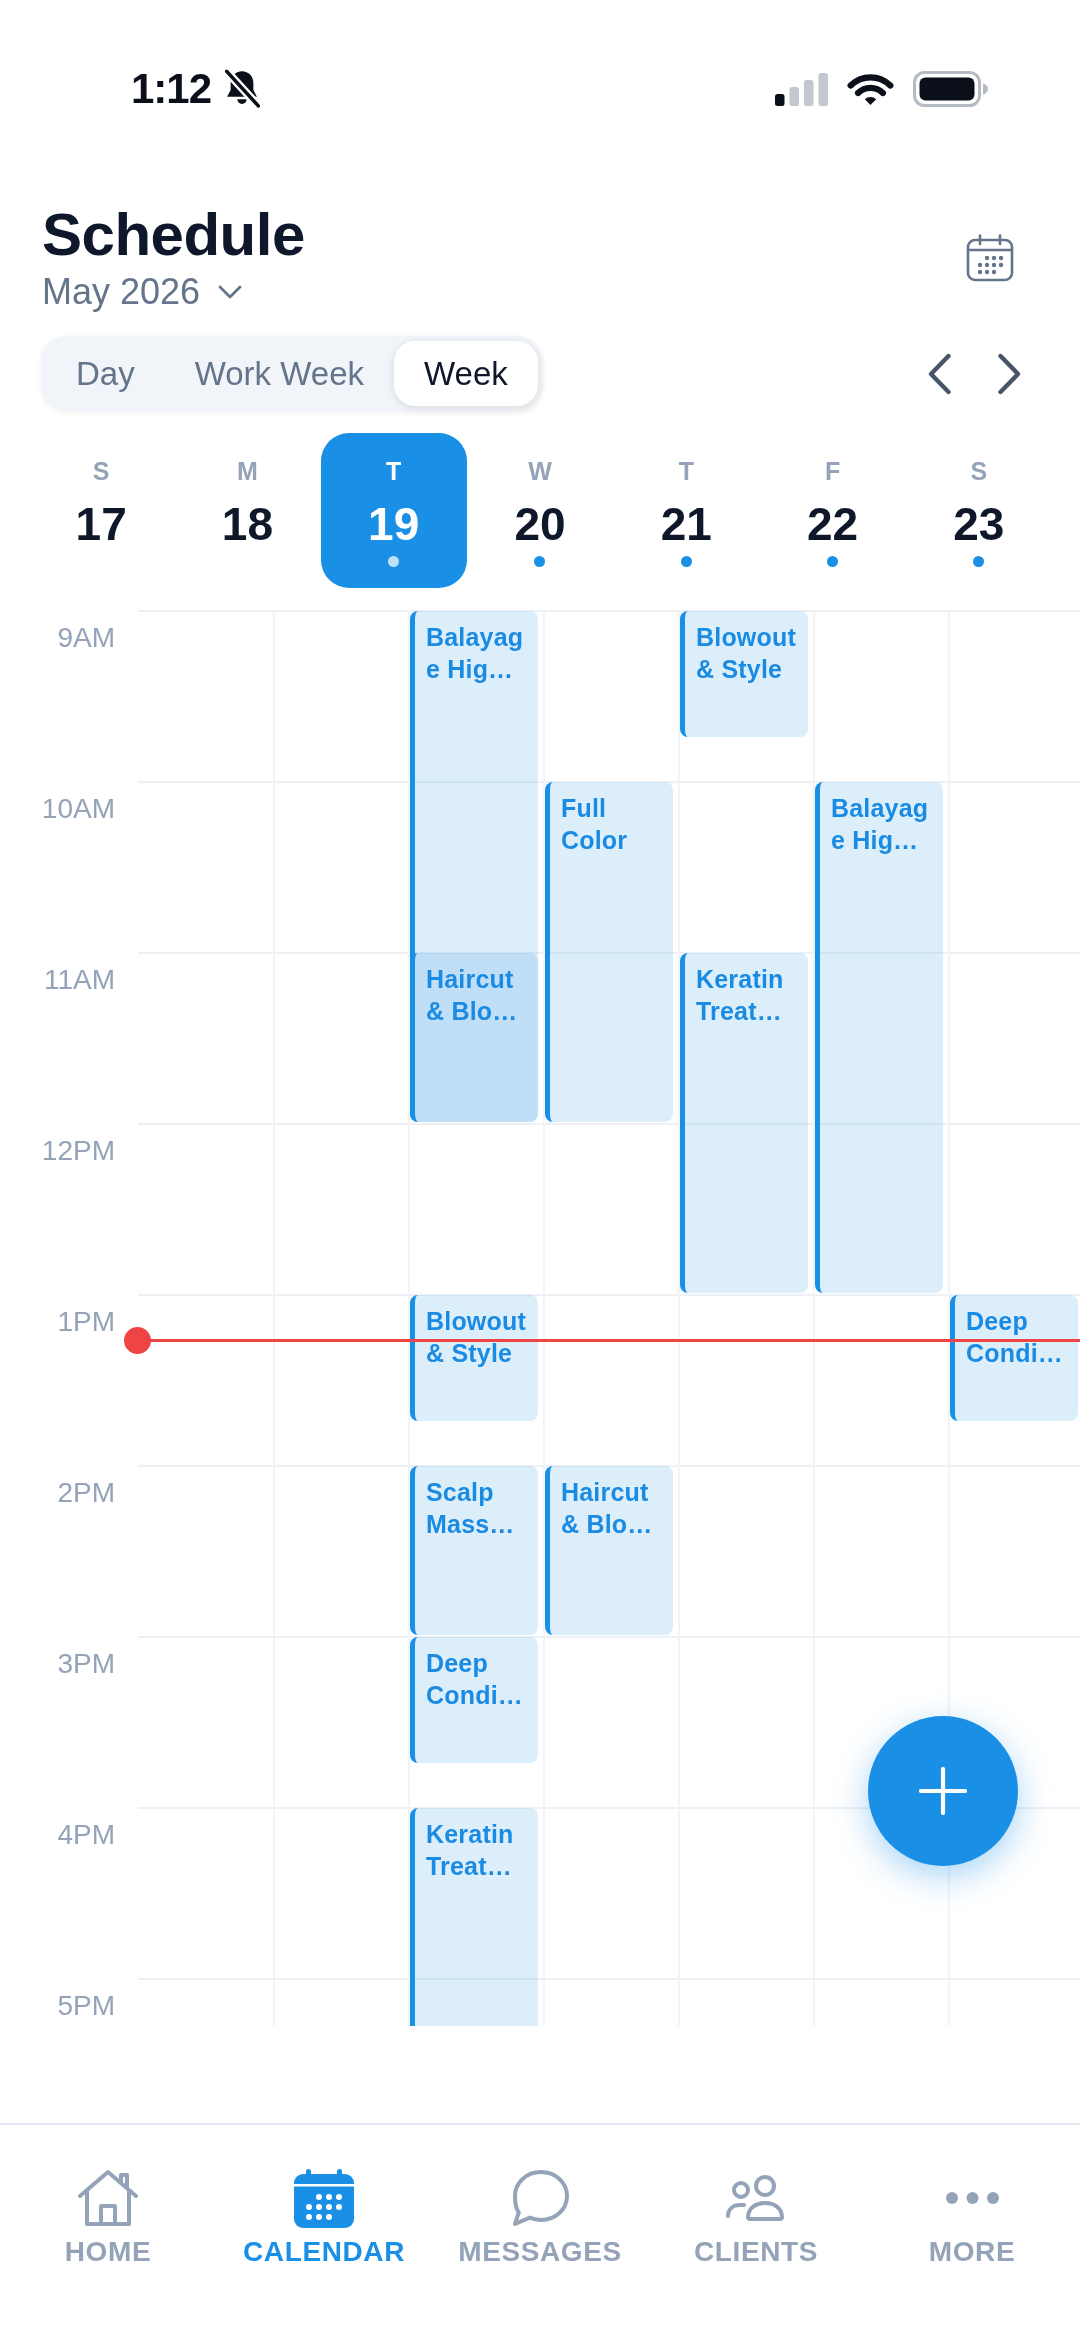 The width and height of the screenshot is (1080, 2337). Describe the element at coordinates (230, 292) in the screenshot. I see `chevron-down-icon` at that location.